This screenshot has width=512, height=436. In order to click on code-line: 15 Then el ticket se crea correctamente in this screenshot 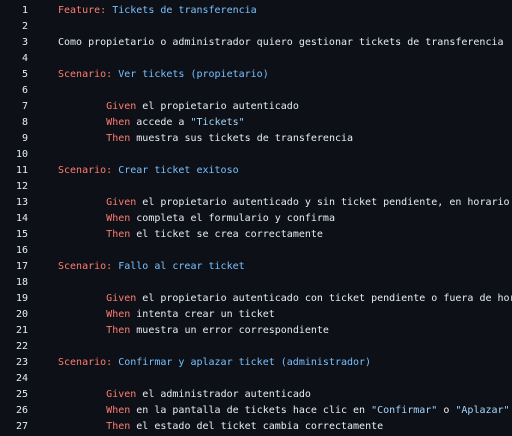, I will do `click(256, 235)`.